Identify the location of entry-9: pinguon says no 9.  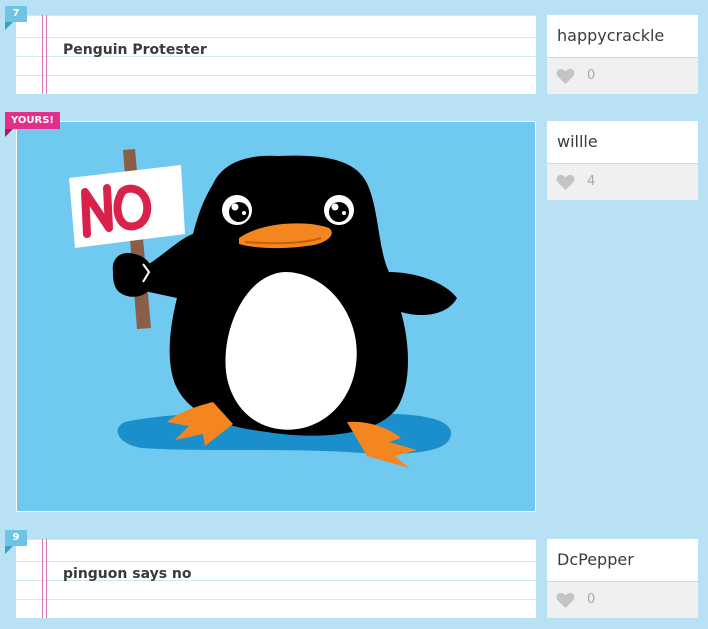
(270, 574).